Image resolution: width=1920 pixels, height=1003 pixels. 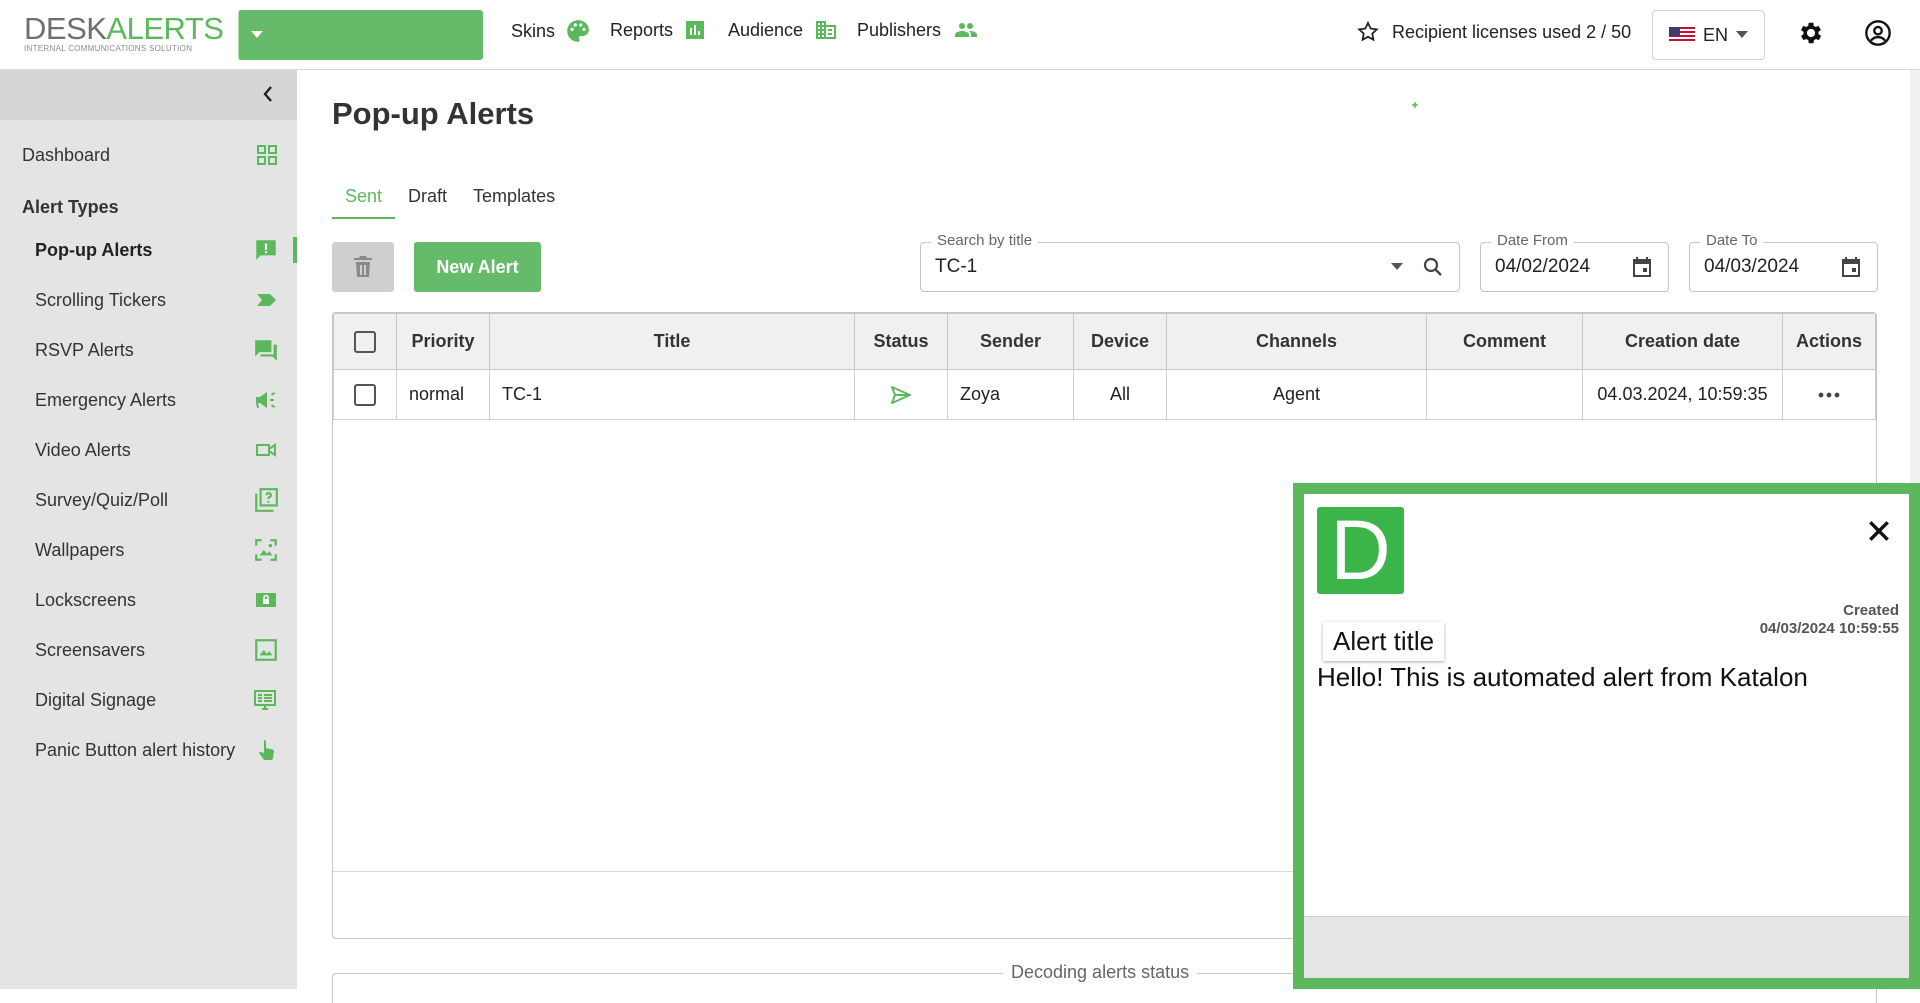 What do you see at coordinates (266, 650) in the screenshot?
I see `image-icon` at bounding box center [266, 650].